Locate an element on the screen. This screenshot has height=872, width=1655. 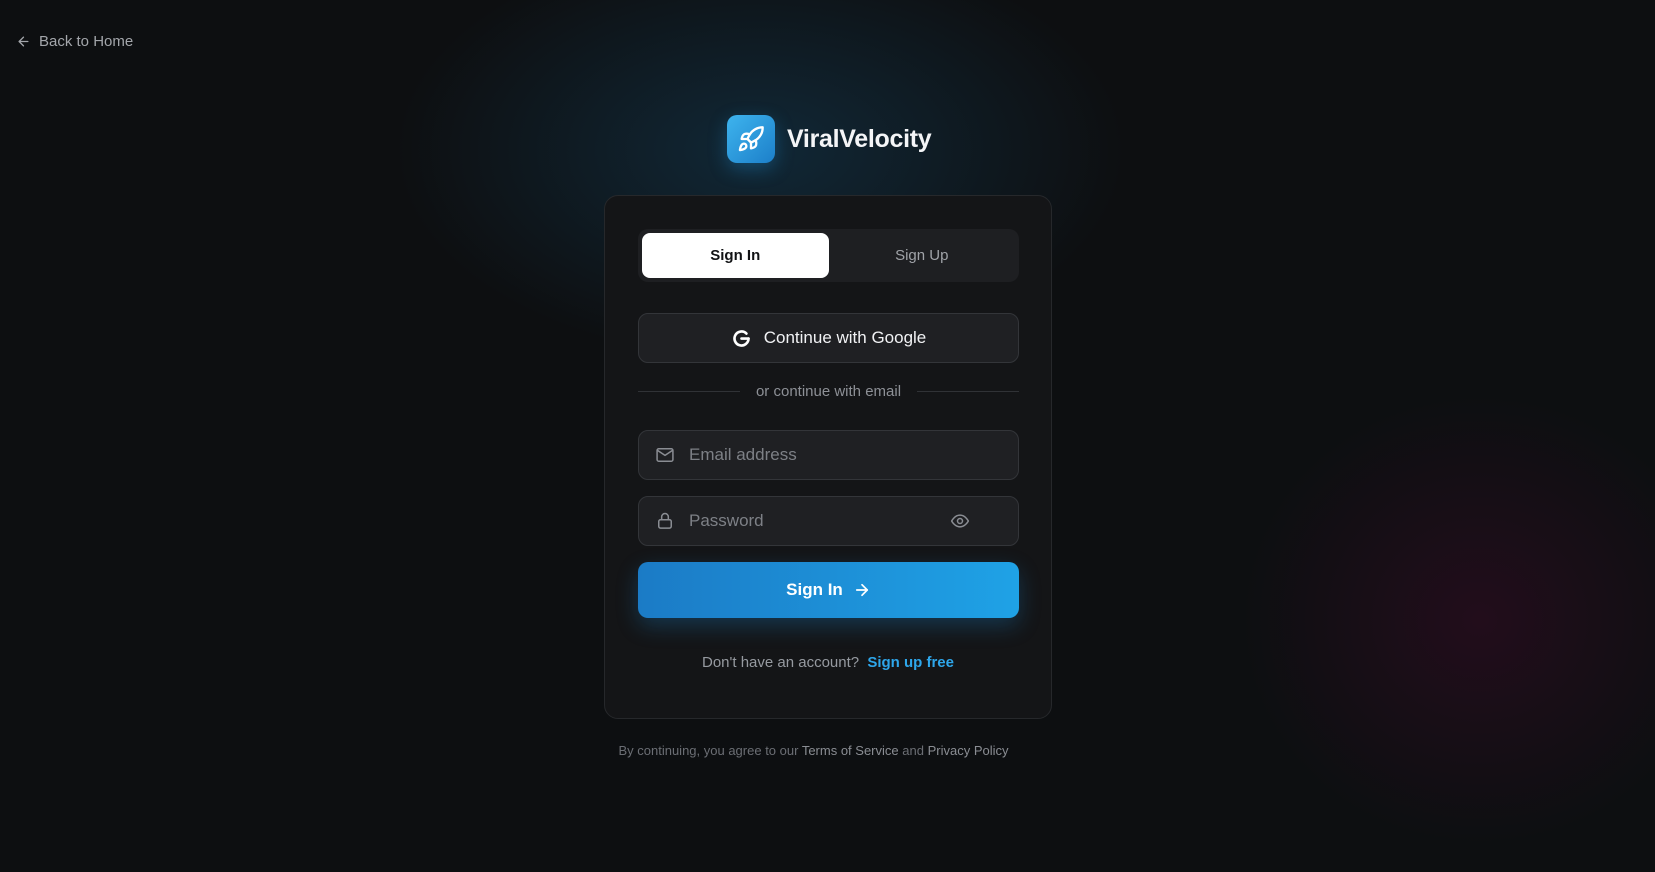
legal-prefix: By continuing, you agree to our is located at coordinates (708, 750).